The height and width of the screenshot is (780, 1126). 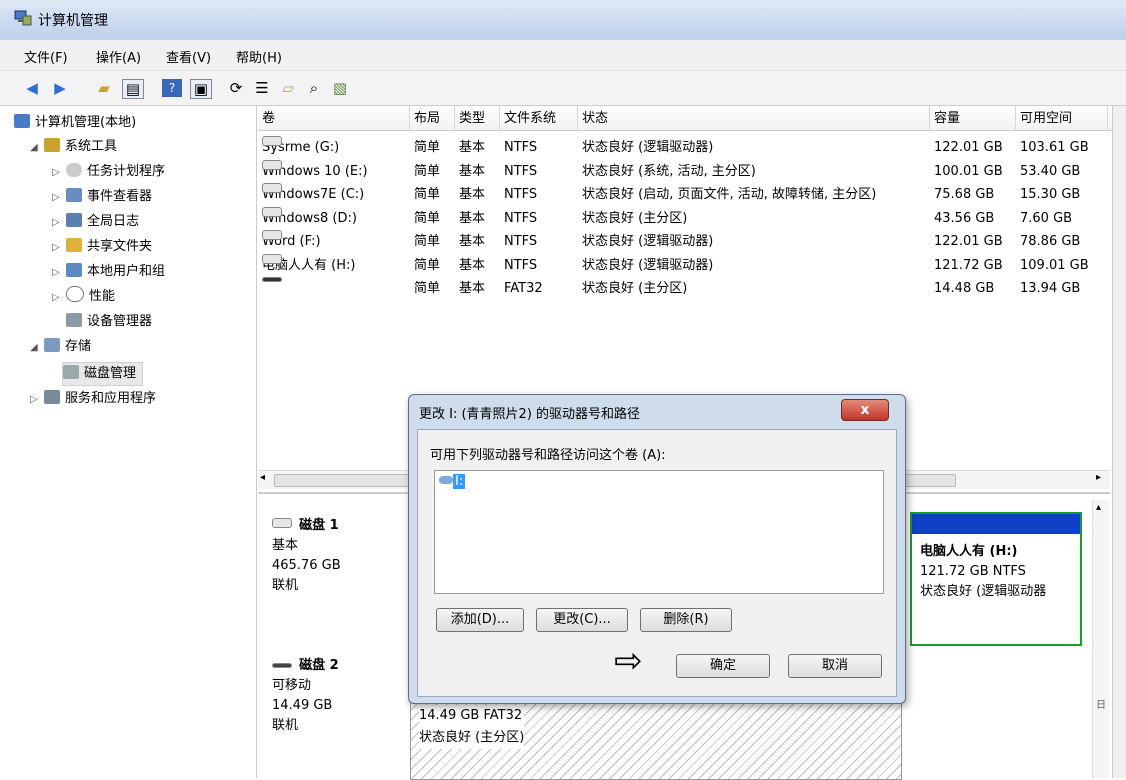 What do you see at coordinates (52, 345) in the screenshot?
I see `storage-icon` at bounding box center [52, 345].